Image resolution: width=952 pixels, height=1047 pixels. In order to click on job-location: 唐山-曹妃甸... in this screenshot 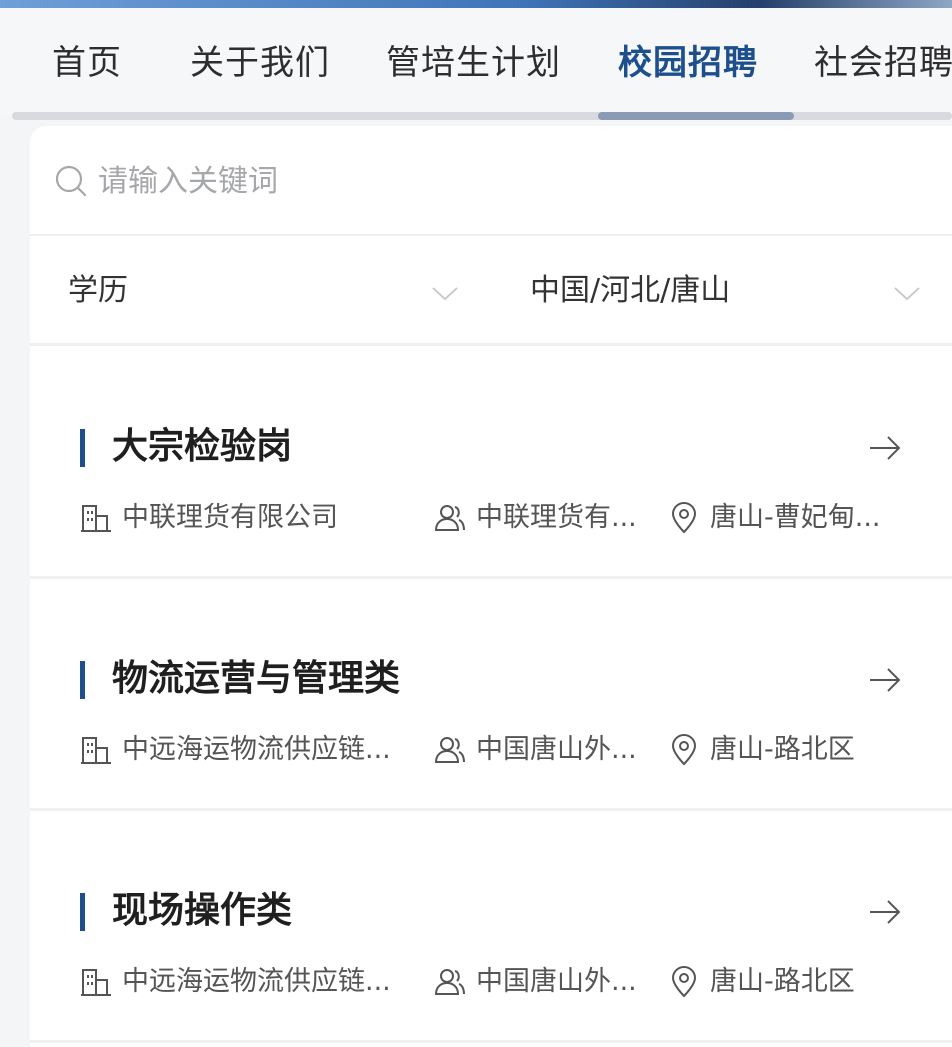, I will do `click(810, 518)`.